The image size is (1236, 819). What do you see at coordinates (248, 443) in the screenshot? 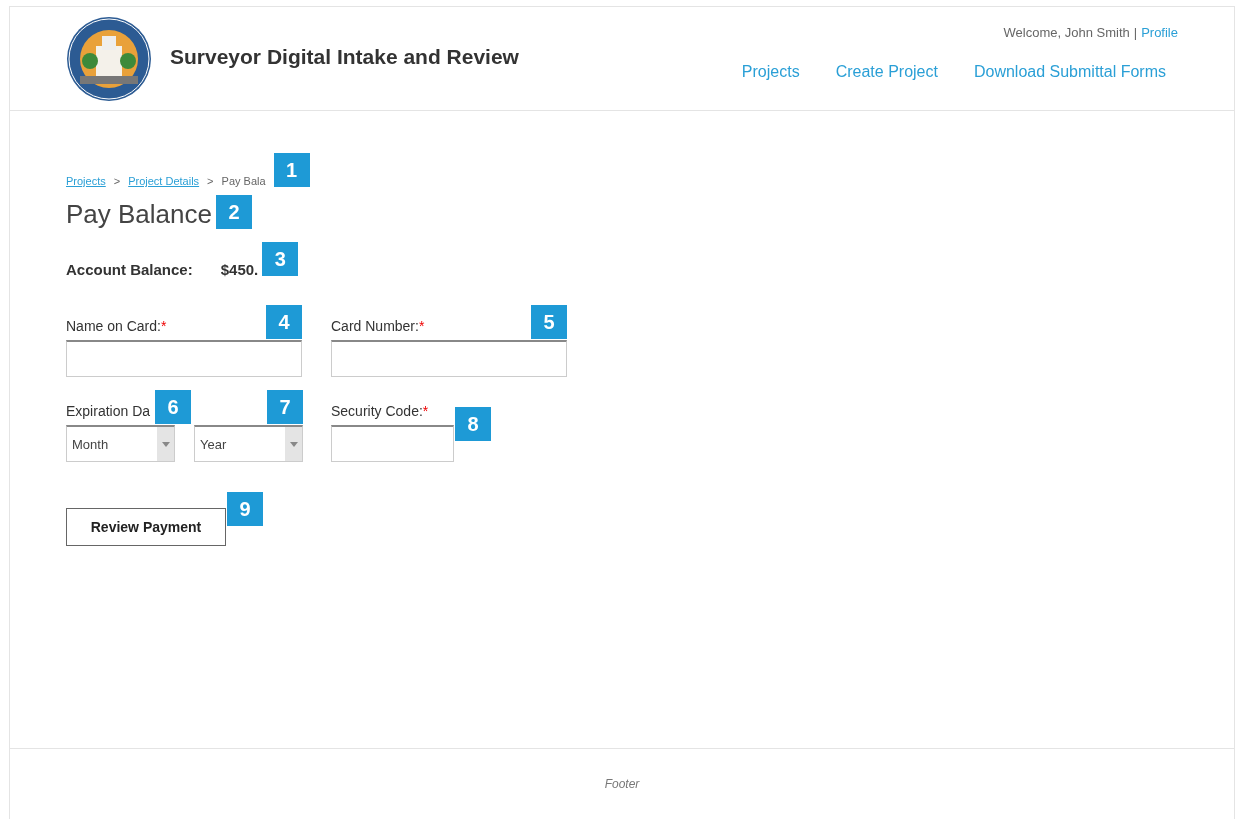
I see `select-field: Year` at bounding box center [248, 443].